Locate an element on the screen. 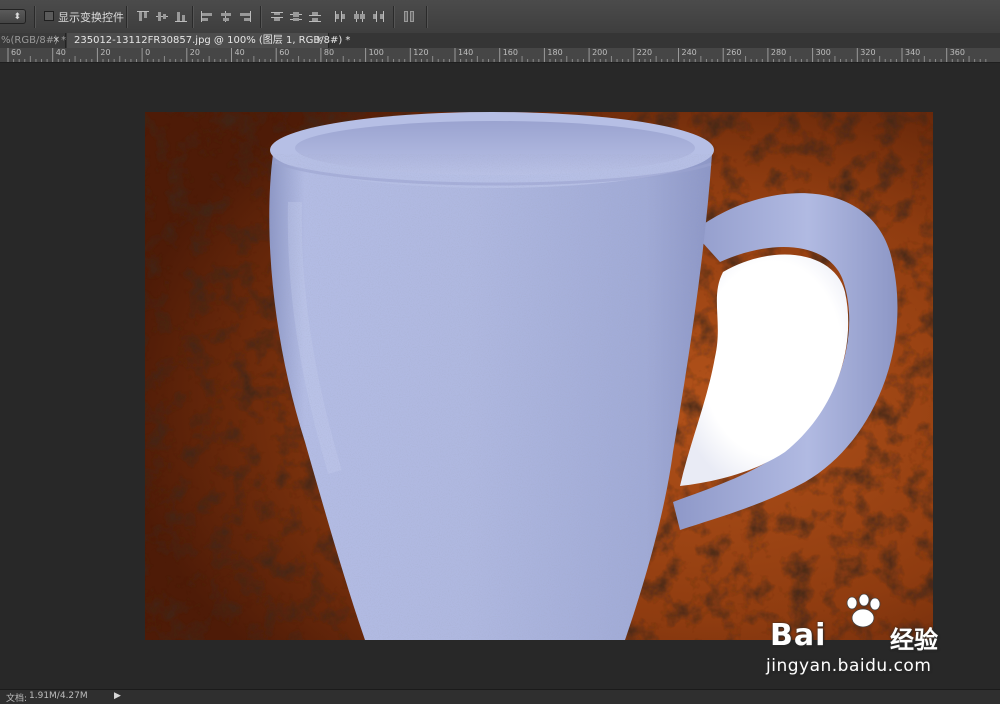  ruler-label: 360 is located at coordinates (957, 52).